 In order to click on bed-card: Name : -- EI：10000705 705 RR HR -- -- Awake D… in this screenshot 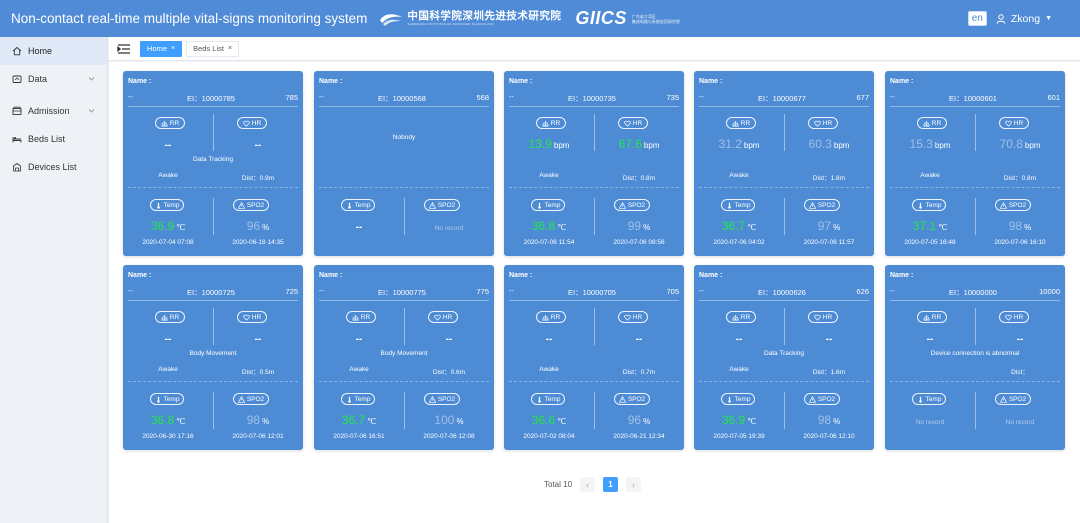, I will do `click(594, 357)`.